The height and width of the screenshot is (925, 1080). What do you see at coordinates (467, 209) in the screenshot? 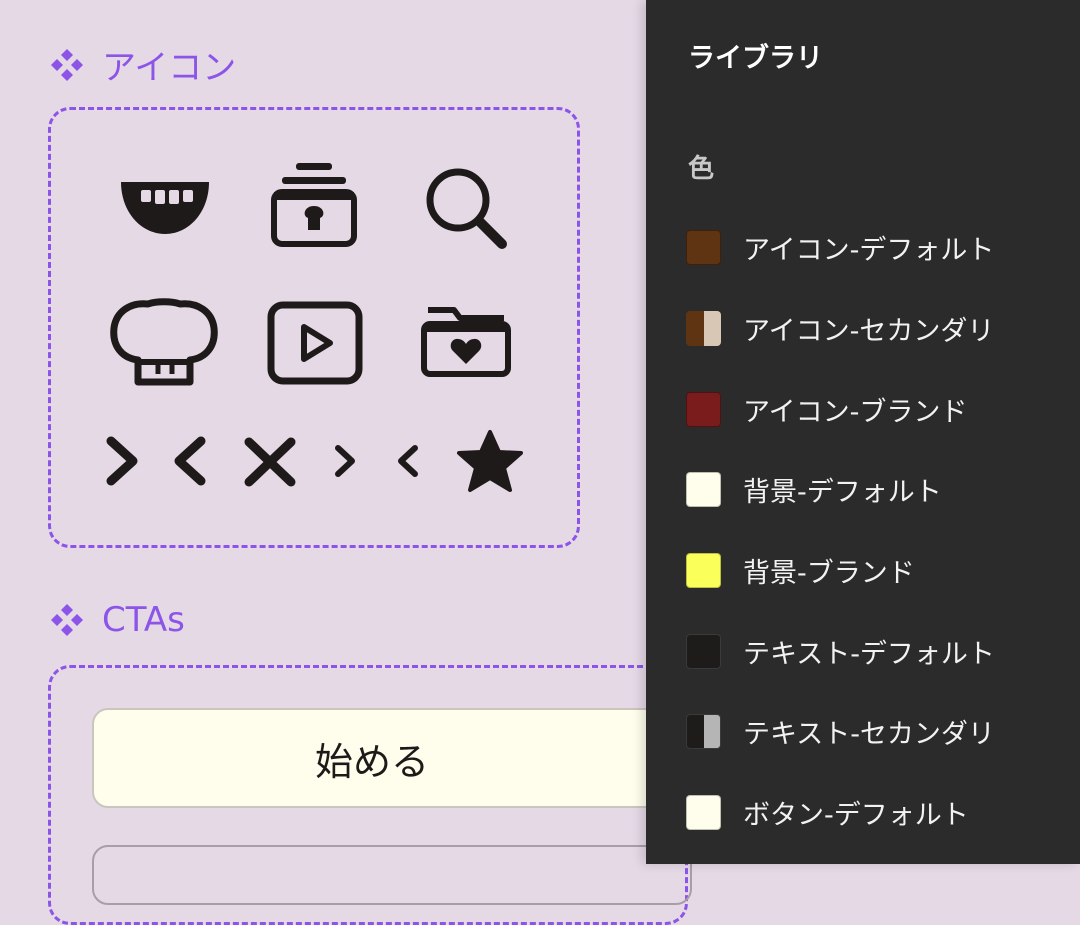
I see `search-icon` at bounding box center [467, 209].